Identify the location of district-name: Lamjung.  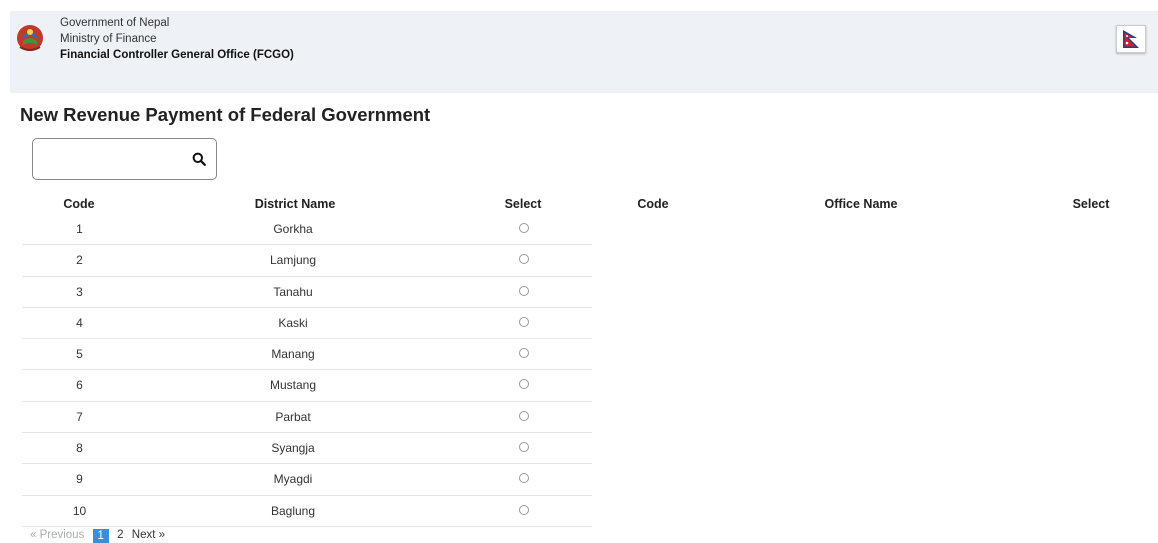
(293, 260).